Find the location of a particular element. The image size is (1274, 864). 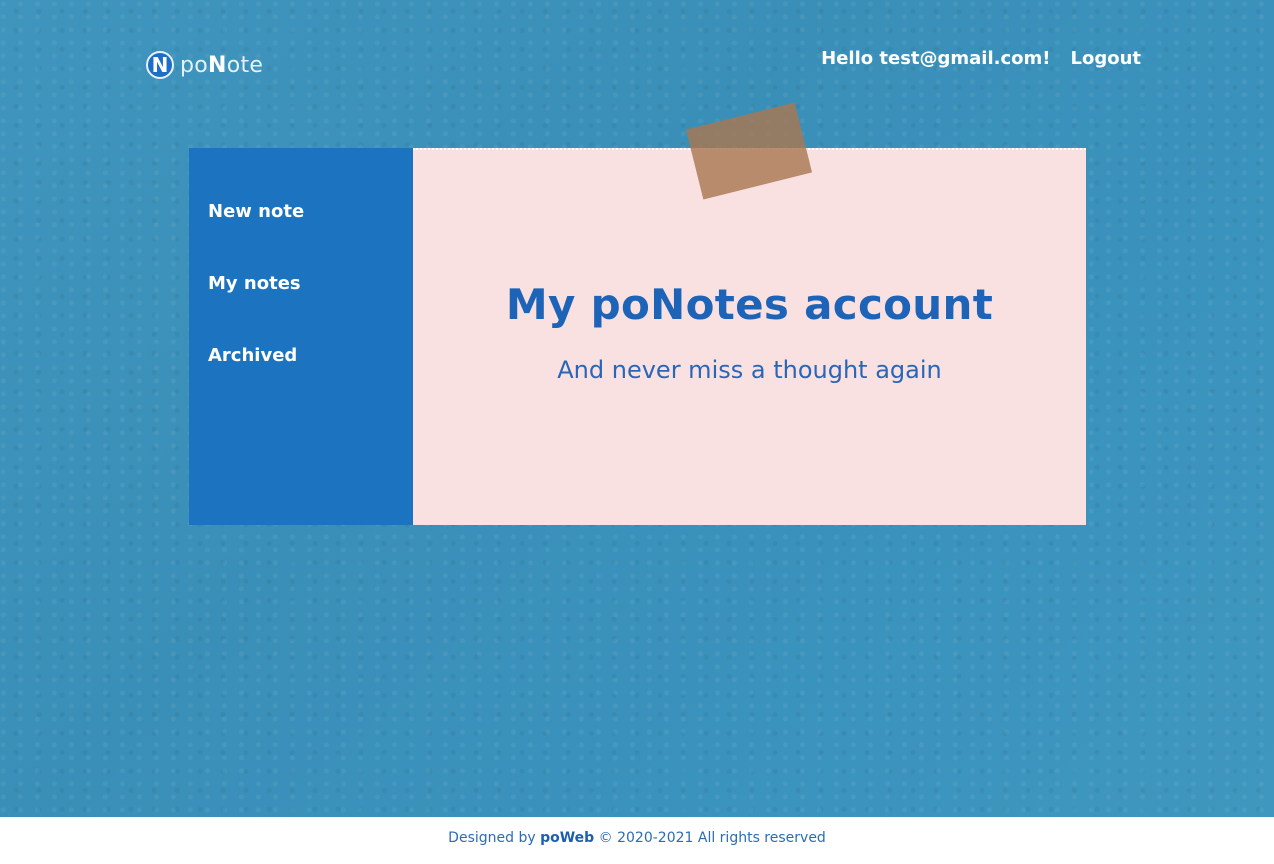

footer-copyright: © 2020-2021 All rights reserved is located at coordinates (712, 838).